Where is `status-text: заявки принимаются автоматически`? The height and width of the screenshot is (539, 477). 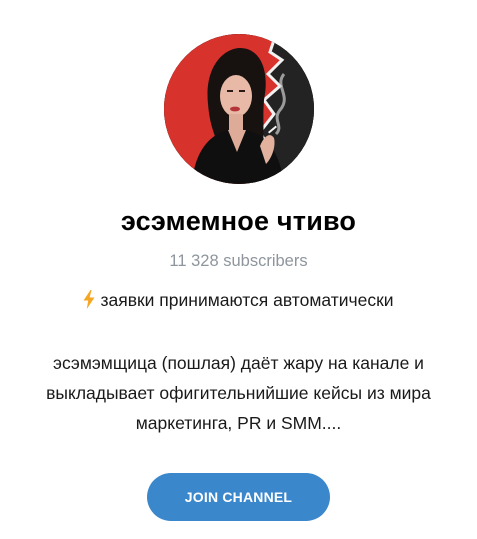 status-text: заявки принимаются автоматически is located at coordinates (247, 300).